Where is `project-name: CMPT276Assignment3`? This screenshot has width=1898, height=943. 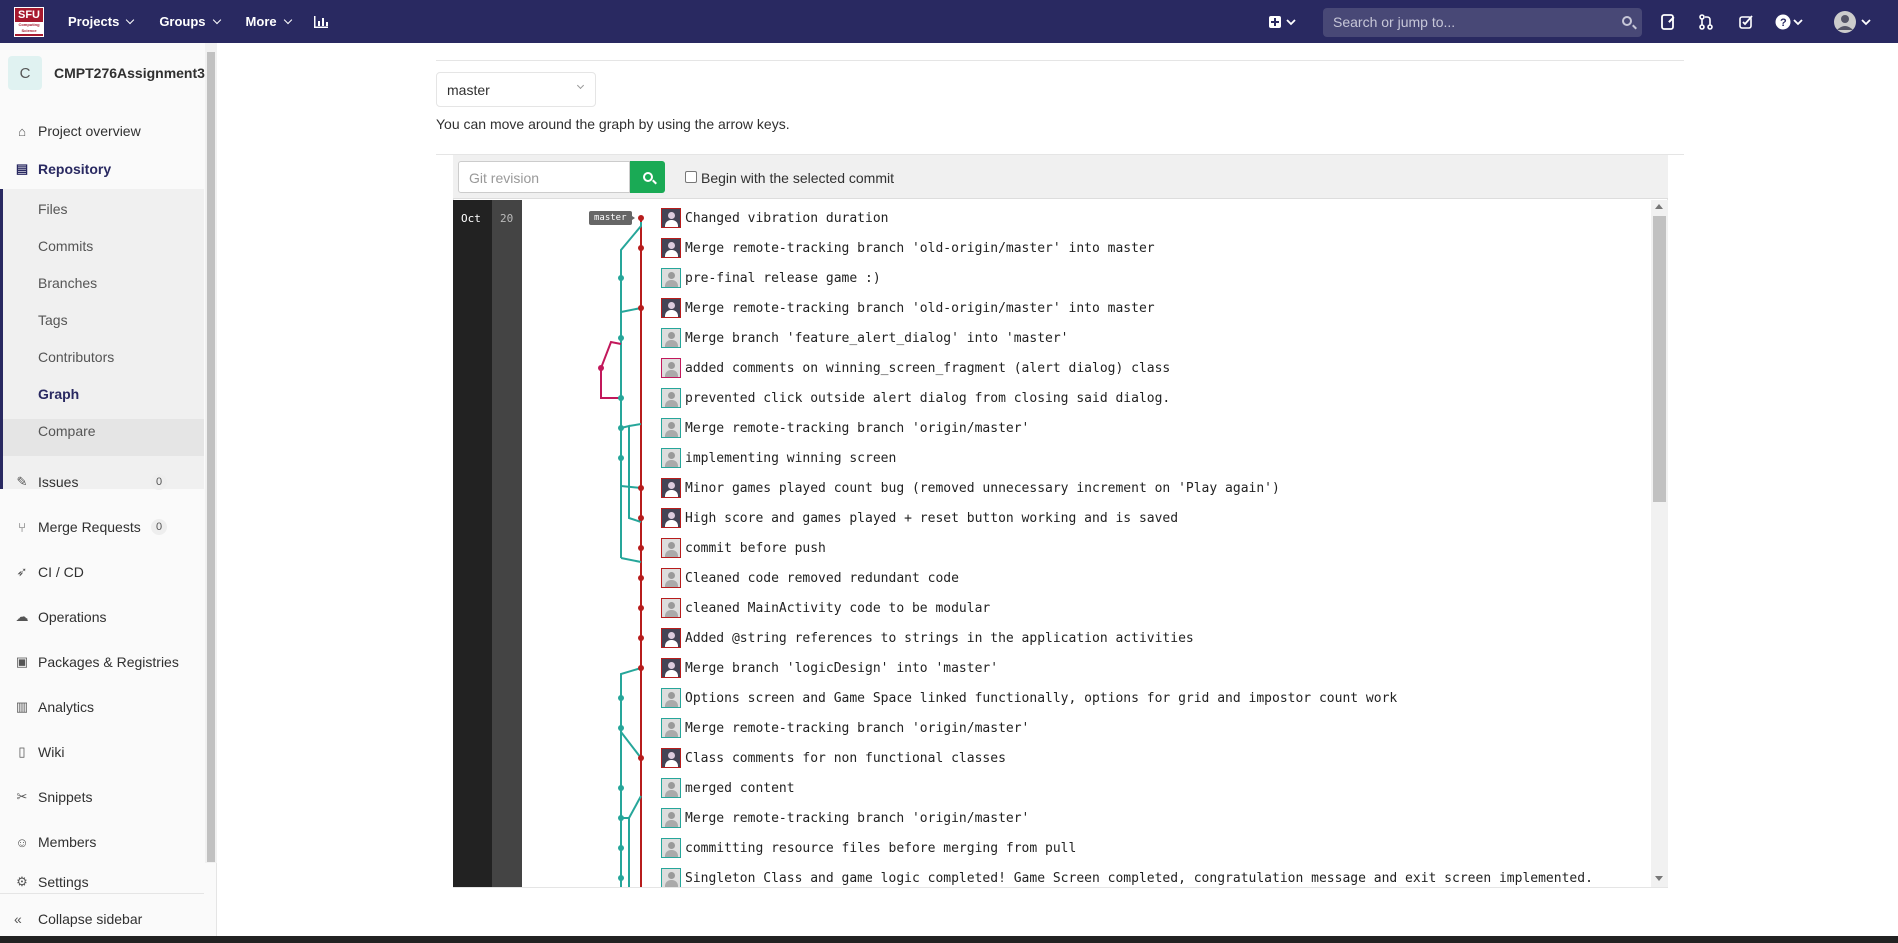 project-name: CMPT276Assignment3 is located at coordinates (129, 73).